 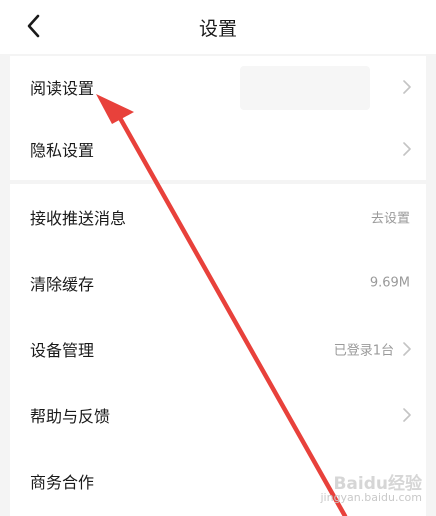 I want to click on settings-item-label: 接收推送消息, so click(x=78, y=218).